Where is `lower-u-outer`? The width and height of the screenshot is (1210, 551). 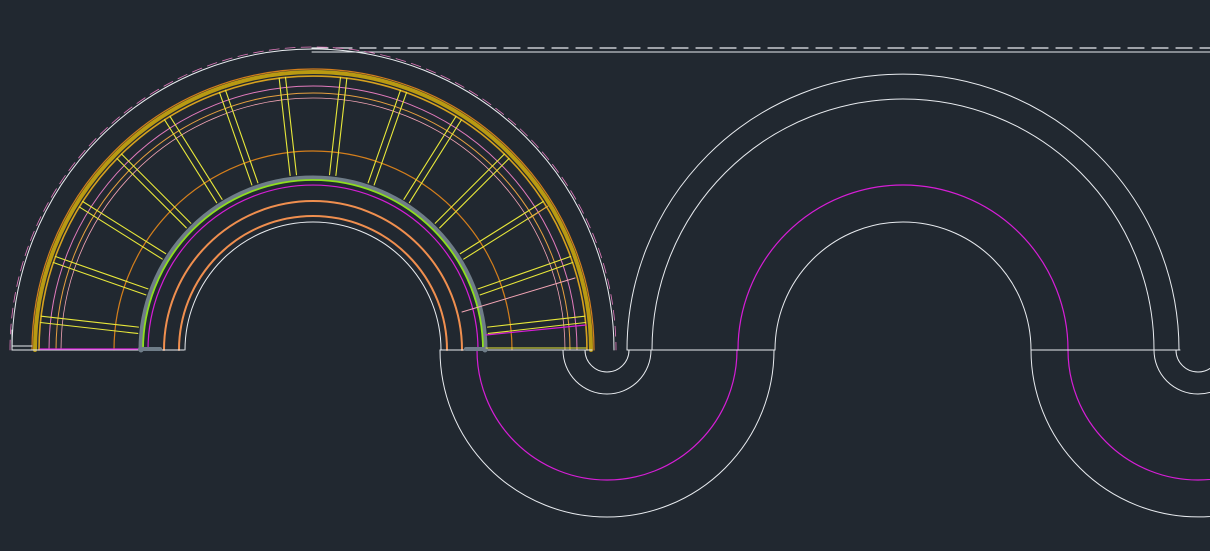 lower-u-outer is located at coordinates (607, 433).